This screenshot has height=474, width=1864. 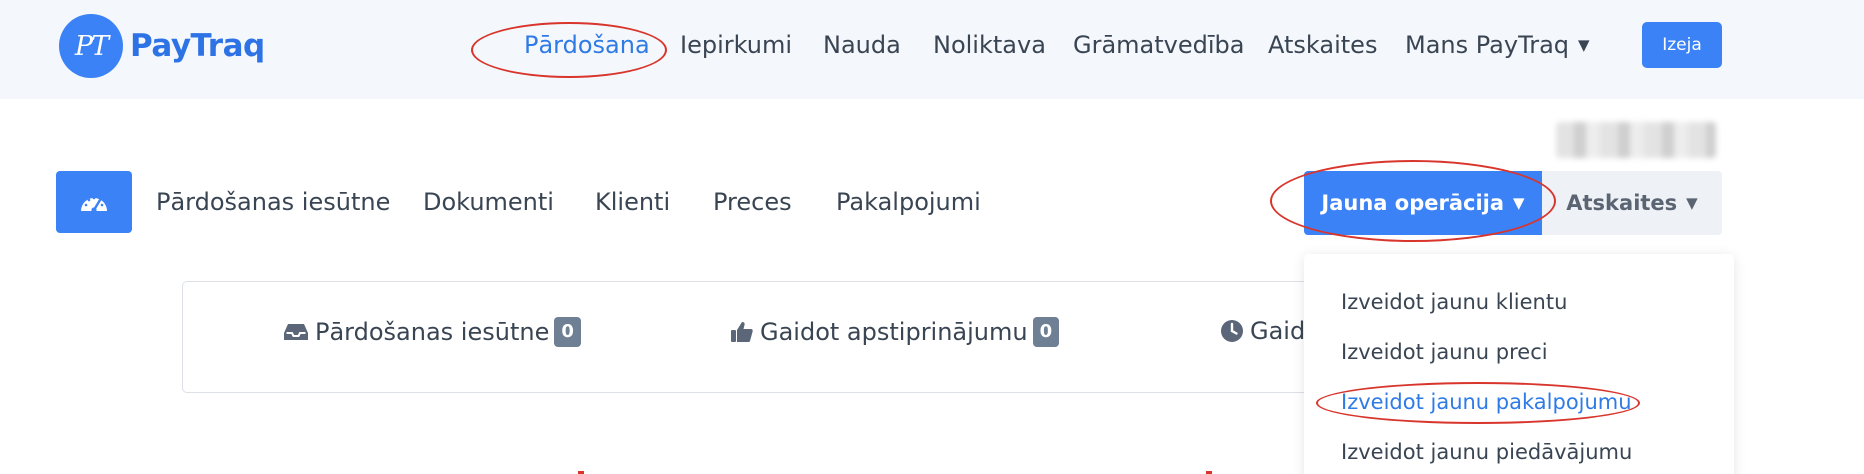 I want to click on stat-awaiting-approval-label: Gaidot apstiprinājumu, so click(x=894, y=332).